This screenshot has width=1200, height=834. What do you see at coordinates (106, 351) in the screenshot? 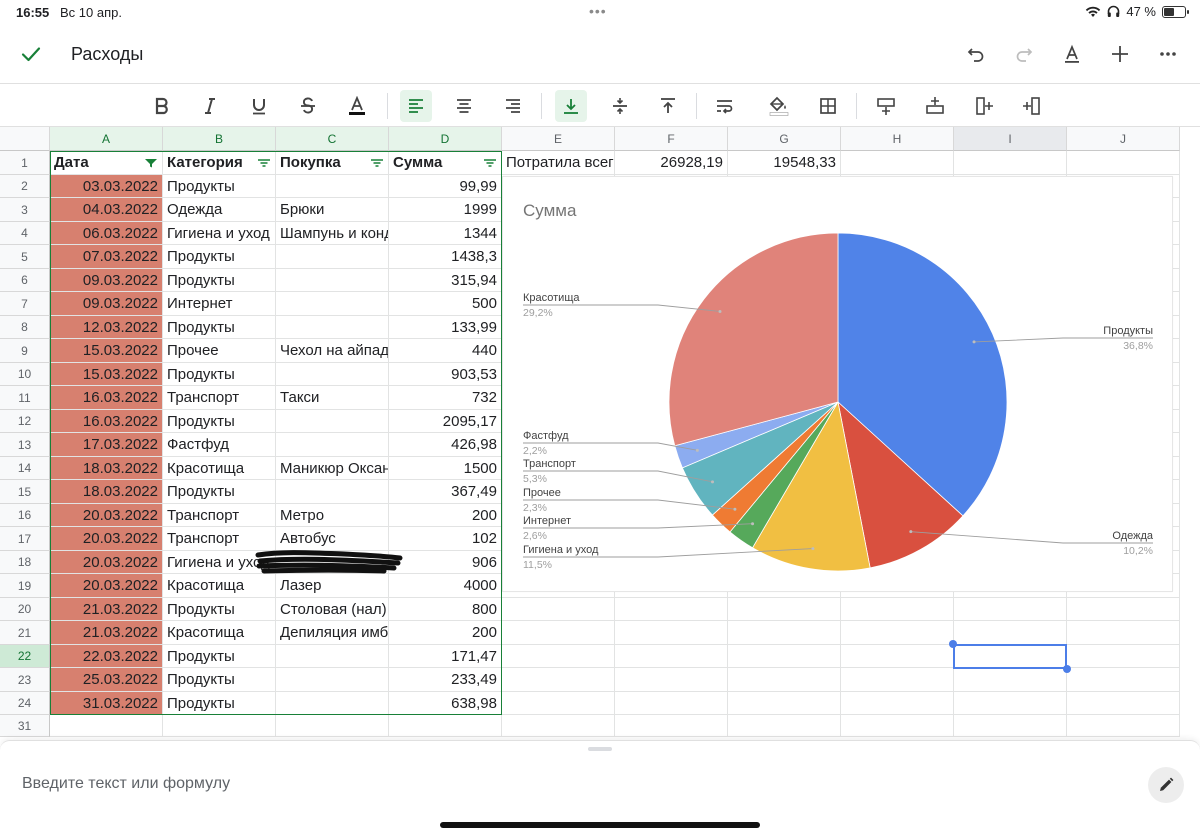
I see `cell-date: 15.03.2022` at bounding box center [106, 351].